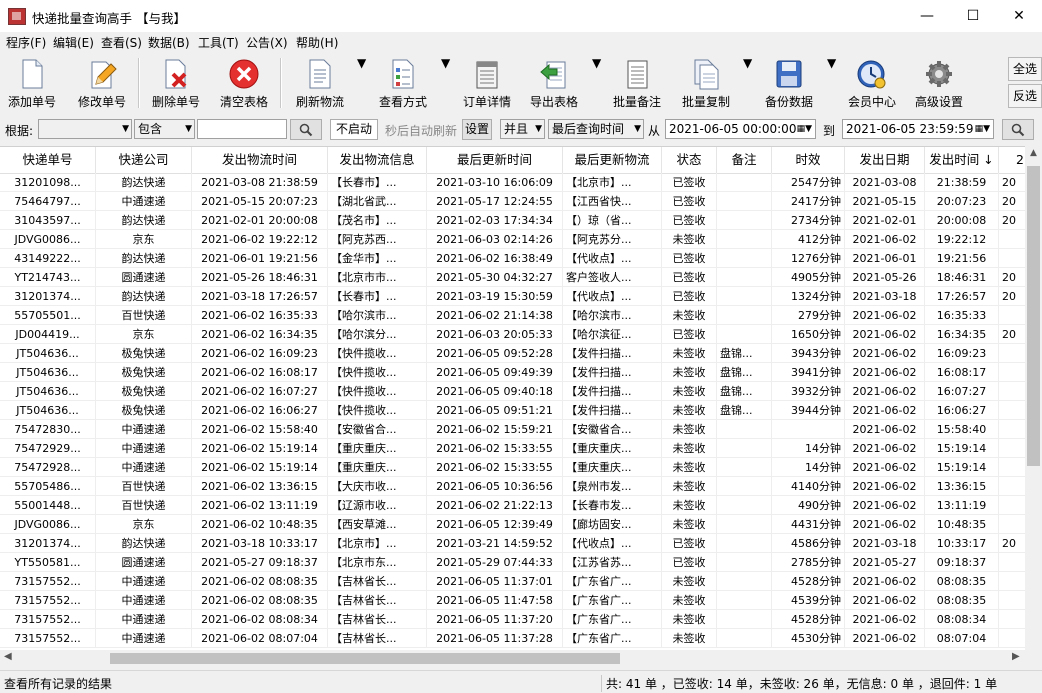  What do you see at coordinates (48, 160) in the screenshot?
I see `column-header-tracking-number: 快递单号` at bounding box center [48, 160].